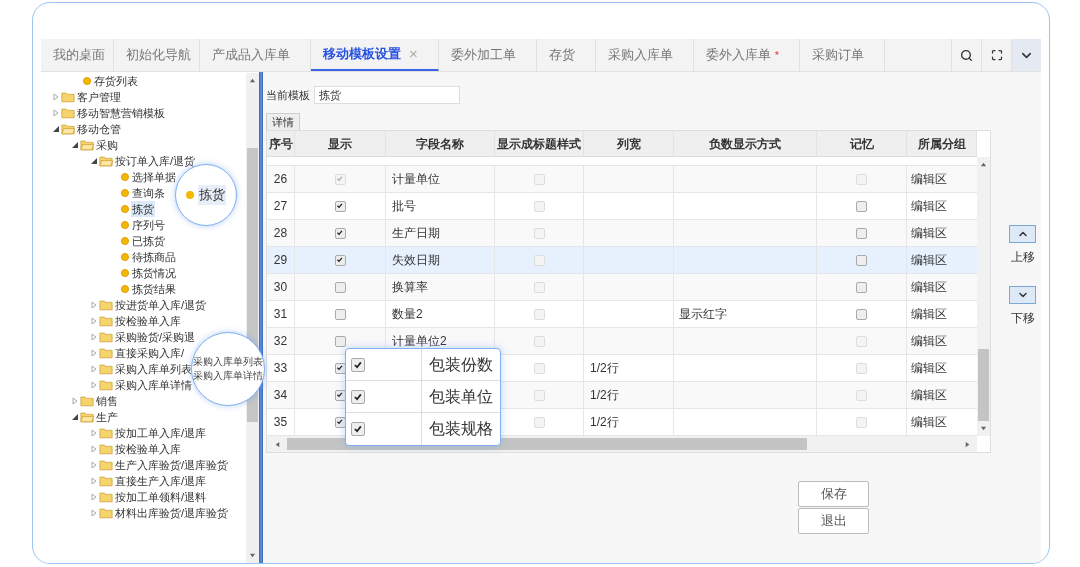 The image size is (1080, 567). I want to click on tree-item: 序列号, so click(148, 225).